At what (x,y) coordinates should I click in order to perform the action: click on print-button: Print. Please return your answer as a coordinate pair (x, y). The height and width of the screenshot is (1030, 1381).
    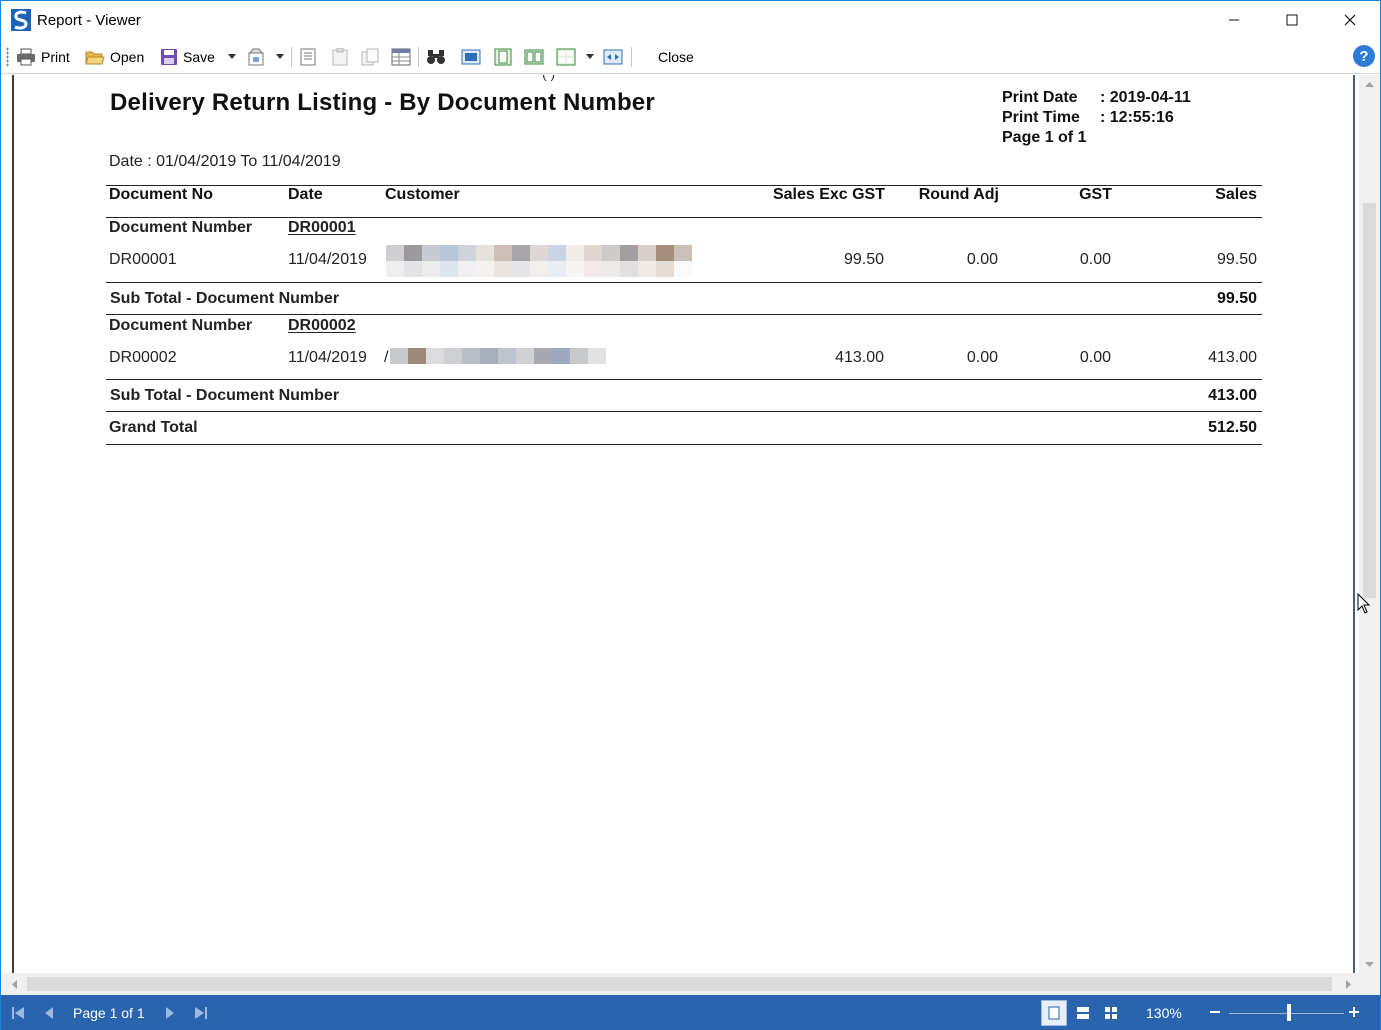
    Looking at the image, I should click on (43, 56).